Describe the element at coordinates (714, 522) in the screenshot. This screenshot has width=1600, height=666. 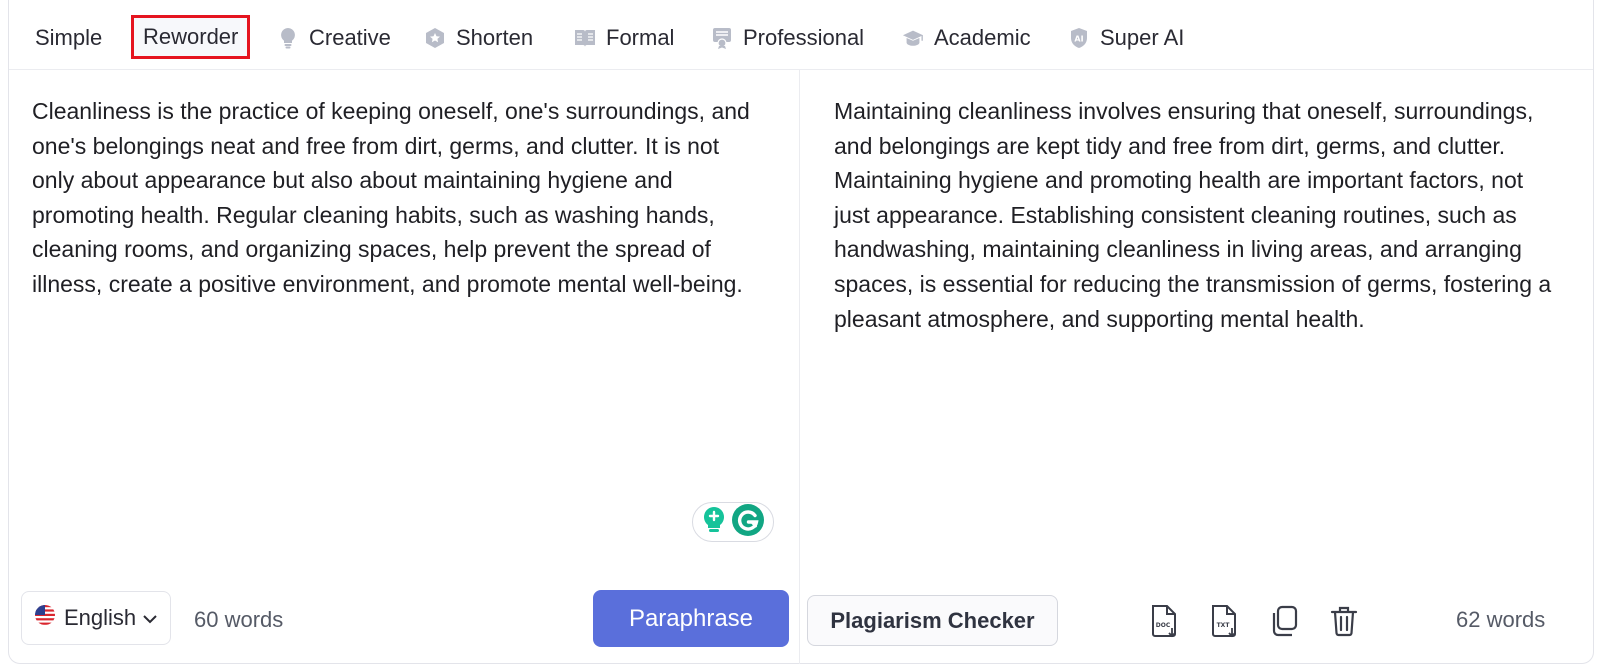
I see `grammarly-bulb-icon` at that location.